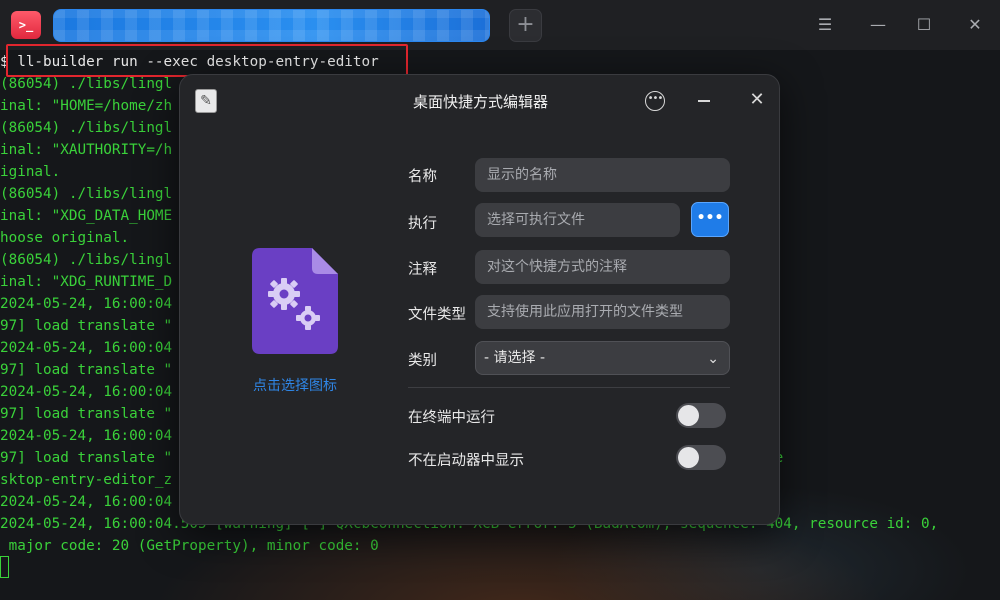 This screenshot has width=1000, height=600. I want to click on exec-input, so click(577, 220).